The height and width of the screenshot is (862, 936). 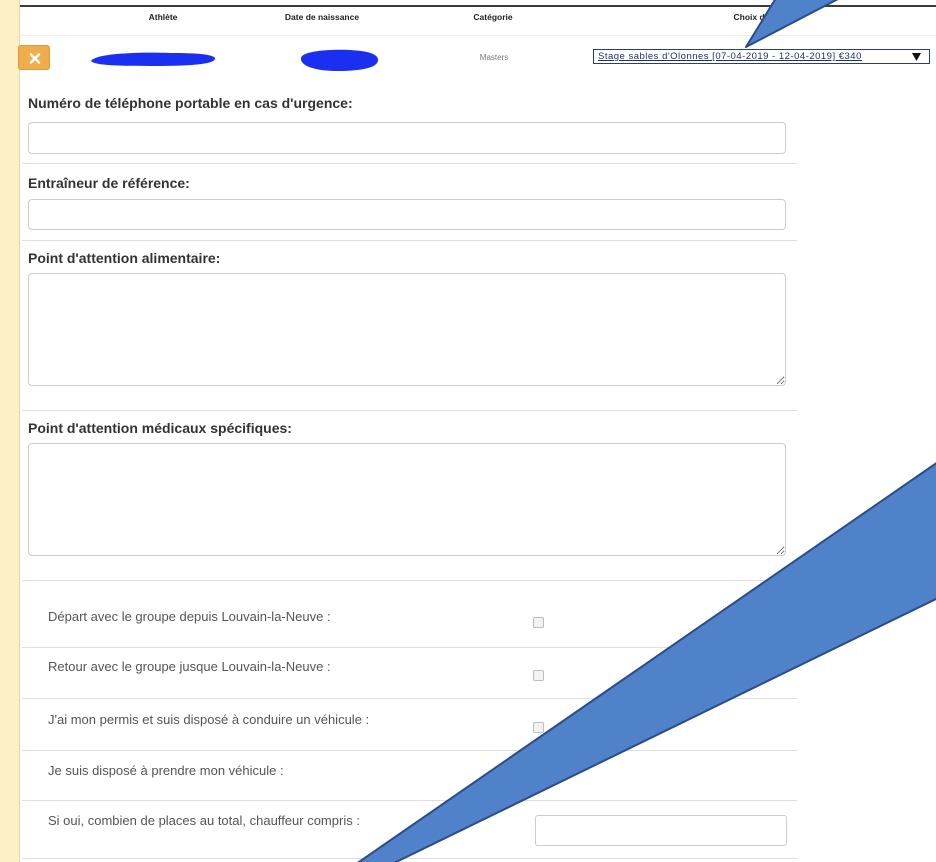 I want to click on chevron-down-icon, so click(x=916, y=57).